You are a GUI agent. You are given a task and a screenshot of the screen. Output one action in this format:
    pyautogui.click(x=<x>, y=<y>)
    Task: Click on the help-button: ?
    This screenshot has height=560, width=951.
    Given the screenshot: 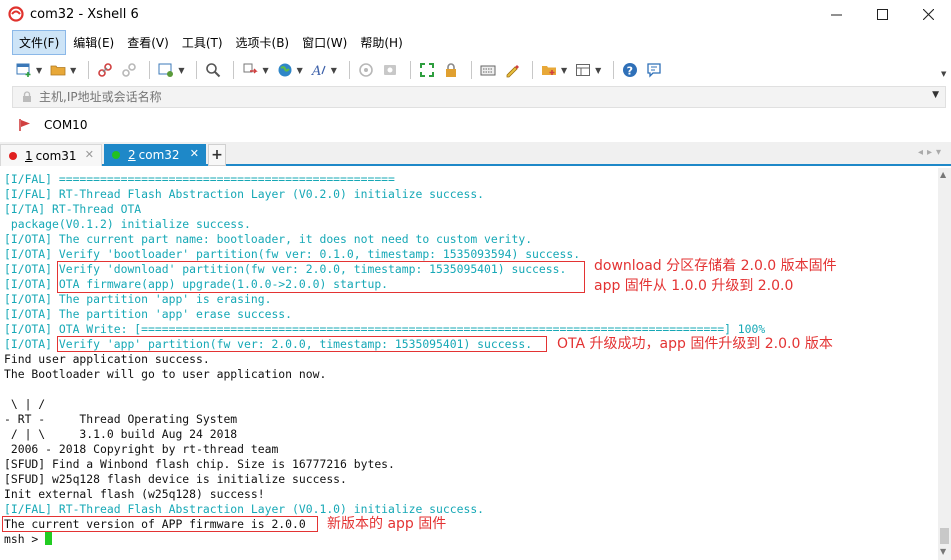 What is the action you would take?
    pyautogui.click(x=630, y=70)
    